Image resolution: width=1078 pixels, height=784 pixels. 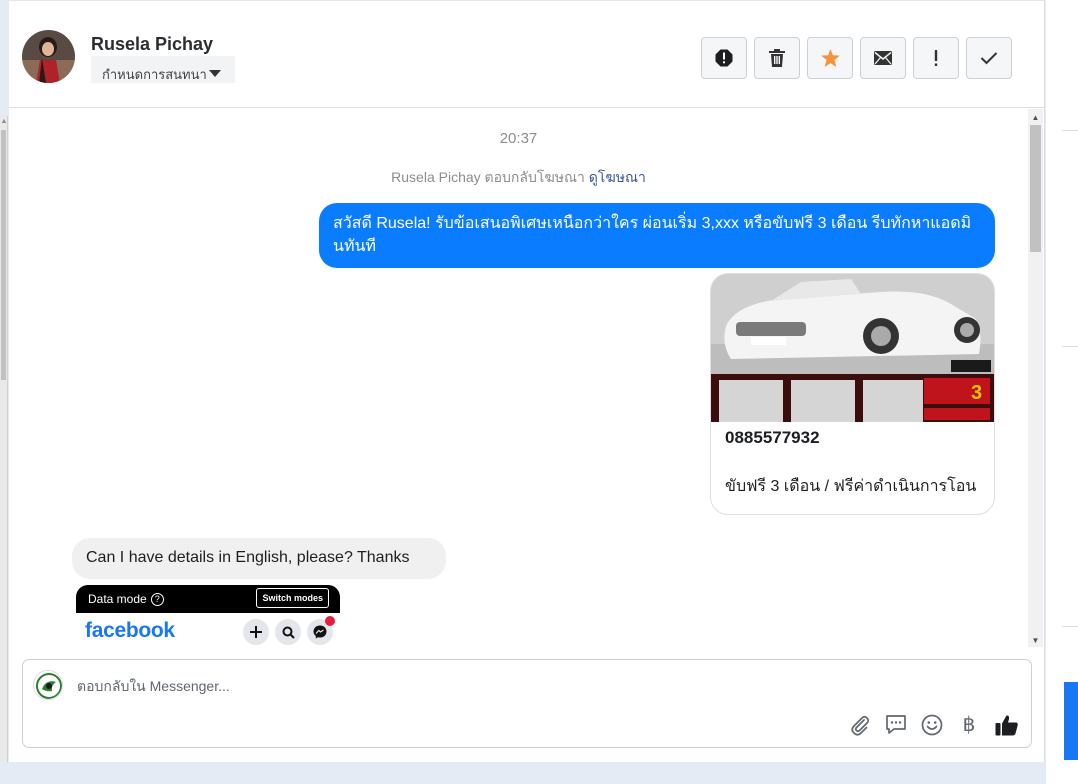 I want to click on emoji-button, so click(x=932, y=725).